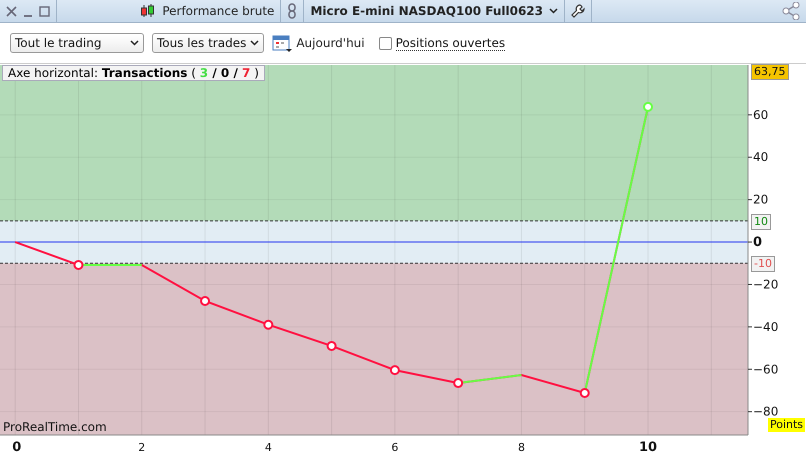 This screenshot has height=455, width=806. I want to click on maximize-icon, so click(44, 11).